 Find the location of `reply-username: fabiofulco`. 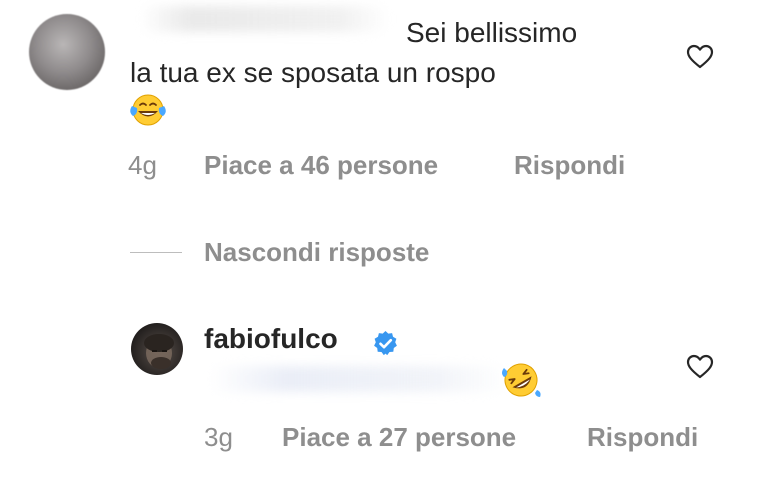

reply-username: fabiofulco is located at coordinates (271, 339).